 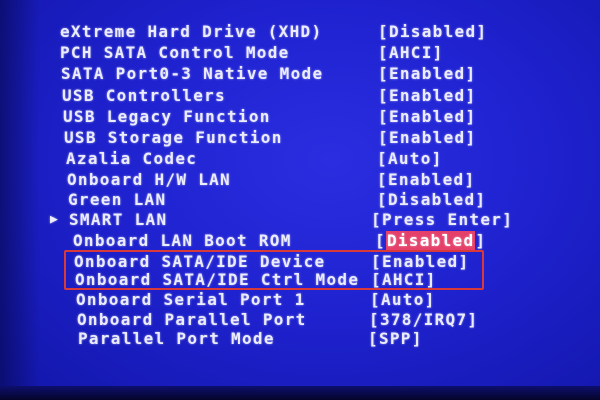 I want to click on sata-ide-annotation-box, so click(x=274, y=270).